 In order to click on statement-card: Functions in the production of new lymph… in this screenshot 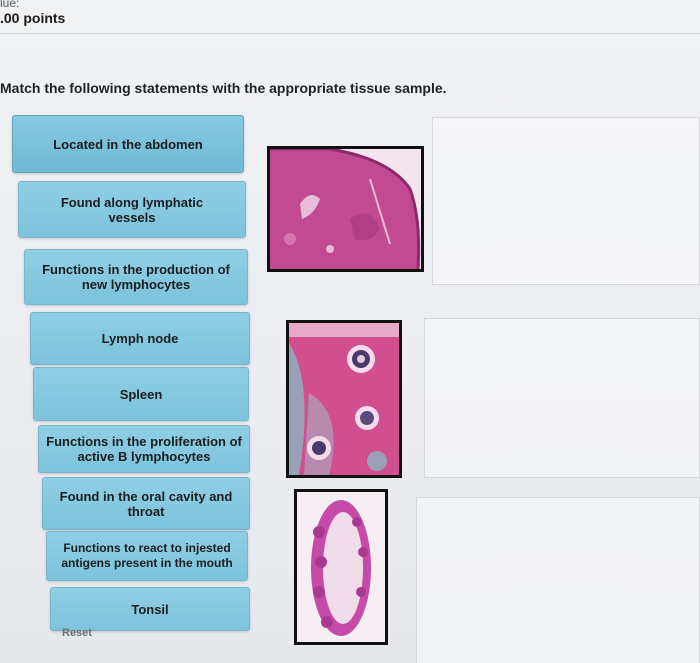, I will do `click(136, 277)`.